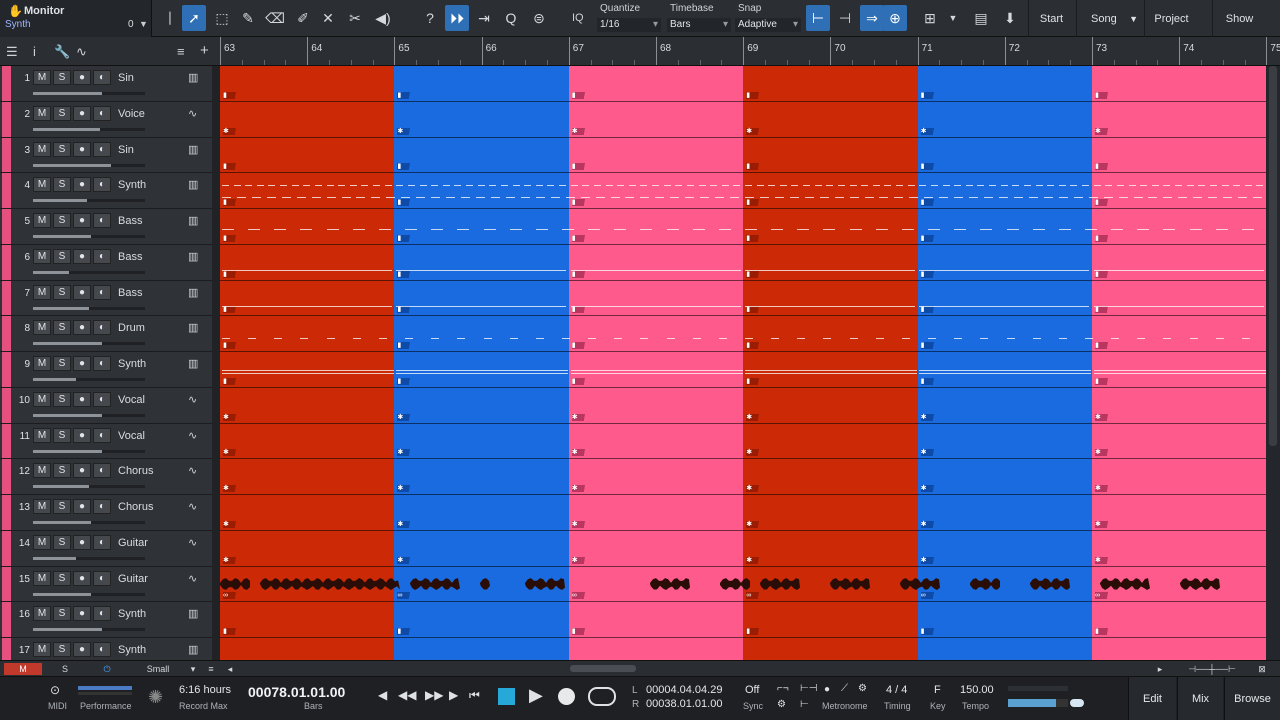  Describe the element at coordinates (158, 669) in the screenshot. I see `track-size-select: Small` at that location.